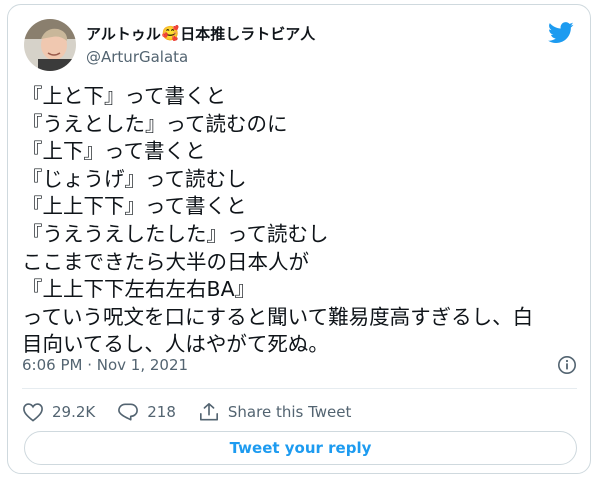 The width and height of the screenshot is (600, 482). Describe the element at coordinates (208, 412) in the screenshot. I see `share-icon` at that location.